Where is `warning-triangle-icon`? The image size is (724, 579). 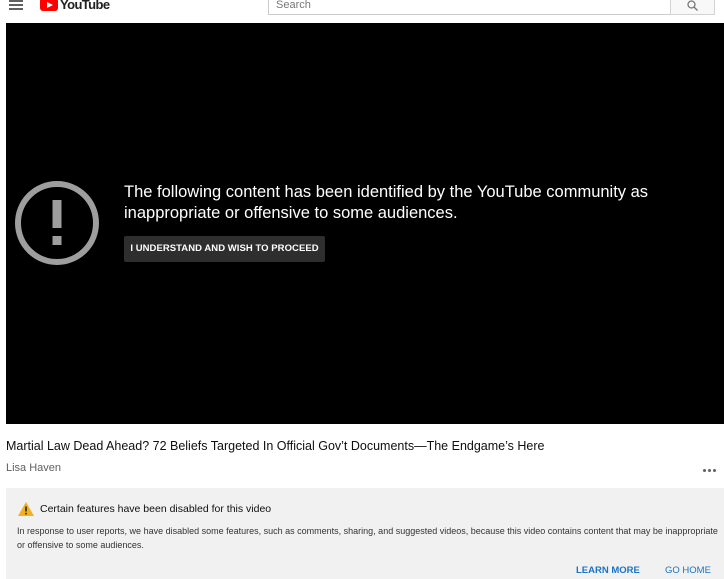
warning-triangle-icon is located at coordinates (26, 509).